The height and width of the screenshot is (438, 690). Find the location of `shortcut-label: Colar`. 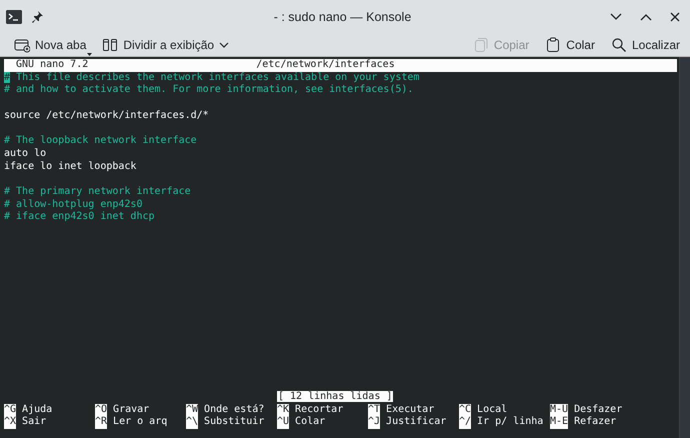

shortcut-label: Colar is located at coordinates (310, 422).